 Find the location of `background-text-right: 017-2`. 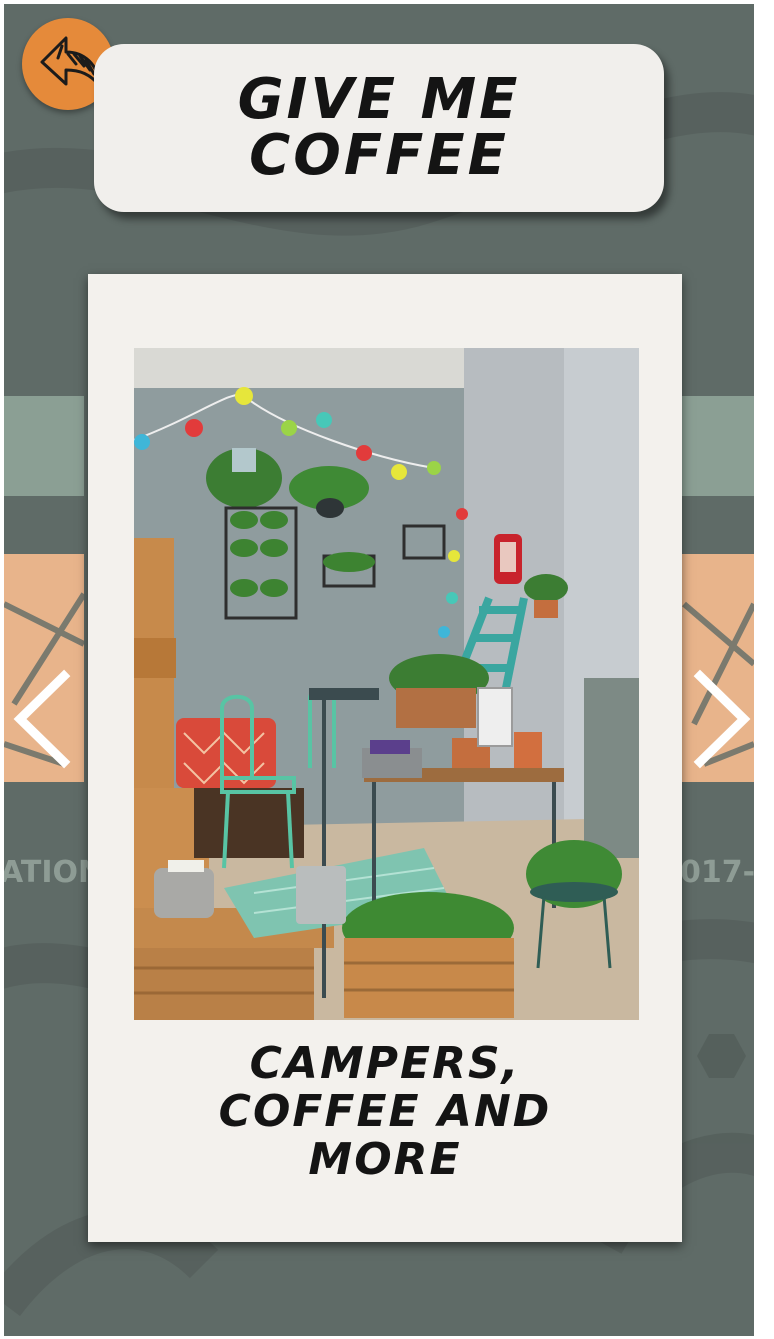

background-text-right: 017-2 is located at coordinates (717, 872).